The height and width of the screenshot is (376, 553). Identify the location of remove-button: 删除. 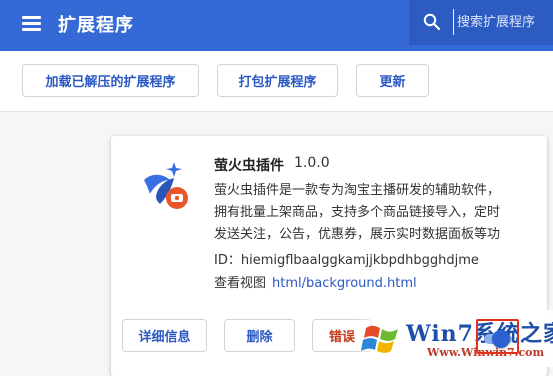
(259, 335).